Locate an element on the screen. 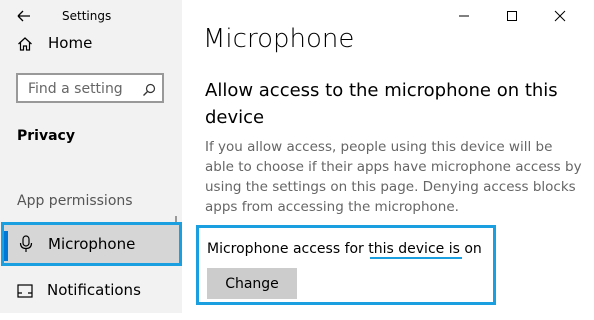  sidebar-item-label: Microphone is located at coordinates (92, 244).